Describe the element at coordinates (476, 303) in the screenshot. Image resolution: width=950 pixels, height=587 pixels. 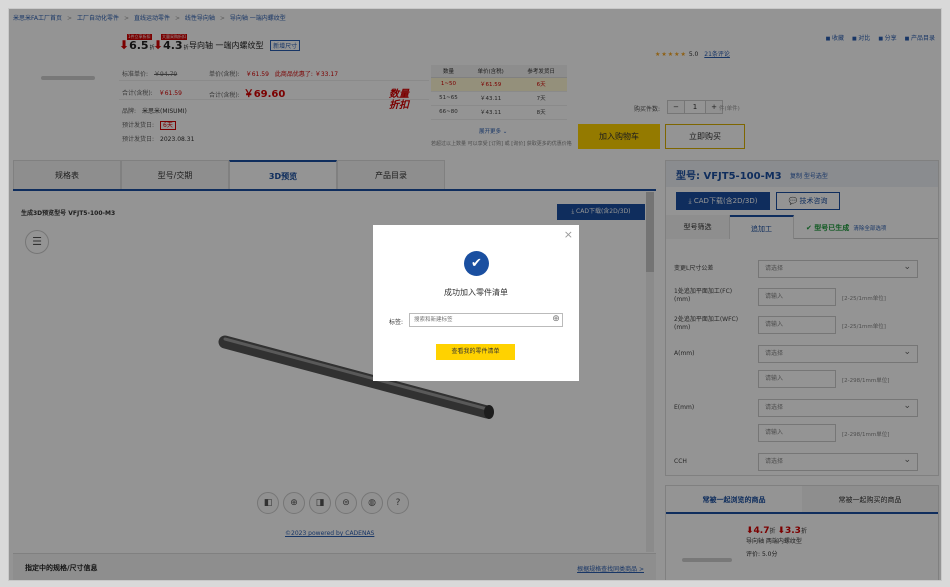
I see `success-dialog: × ✔ 成功加入零件清单 标签: ⊕ 查看我的零件清单` at that location.